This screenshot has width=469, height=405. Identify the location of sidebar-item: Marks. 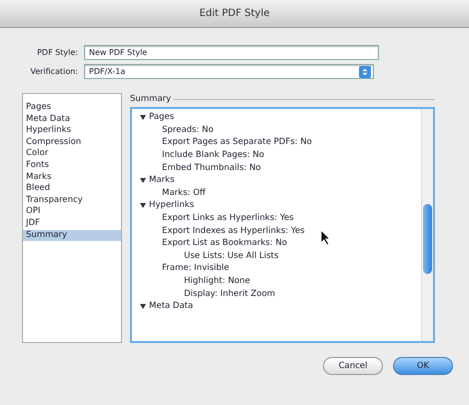
(72, 178).